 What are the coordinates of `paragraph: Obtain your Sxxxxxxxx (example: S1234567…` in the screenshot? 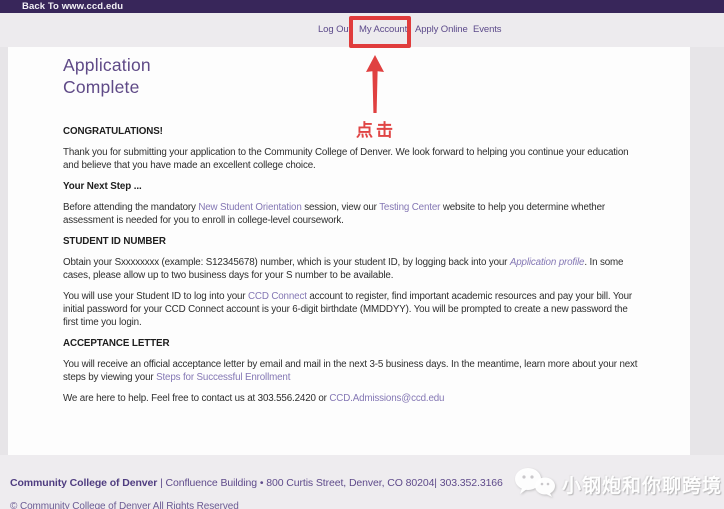 It's located at (352, 269).